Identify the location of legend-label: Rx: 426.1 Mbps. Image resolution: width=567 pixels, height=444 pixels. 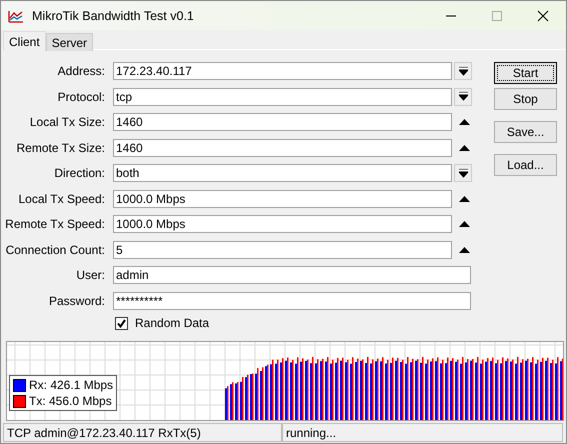
(71, 385).